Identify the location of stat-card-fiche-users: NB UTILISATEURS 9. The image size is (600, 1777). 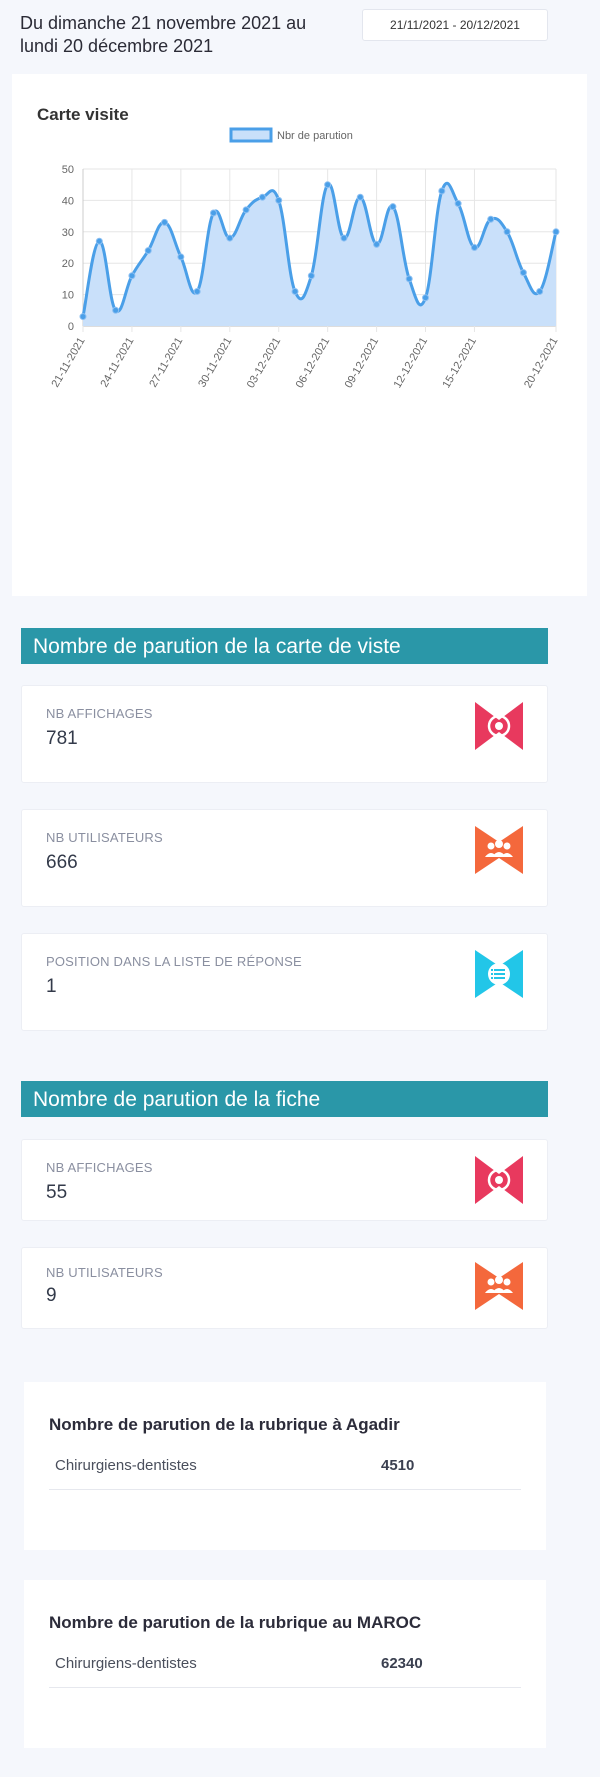
(284, 1288).